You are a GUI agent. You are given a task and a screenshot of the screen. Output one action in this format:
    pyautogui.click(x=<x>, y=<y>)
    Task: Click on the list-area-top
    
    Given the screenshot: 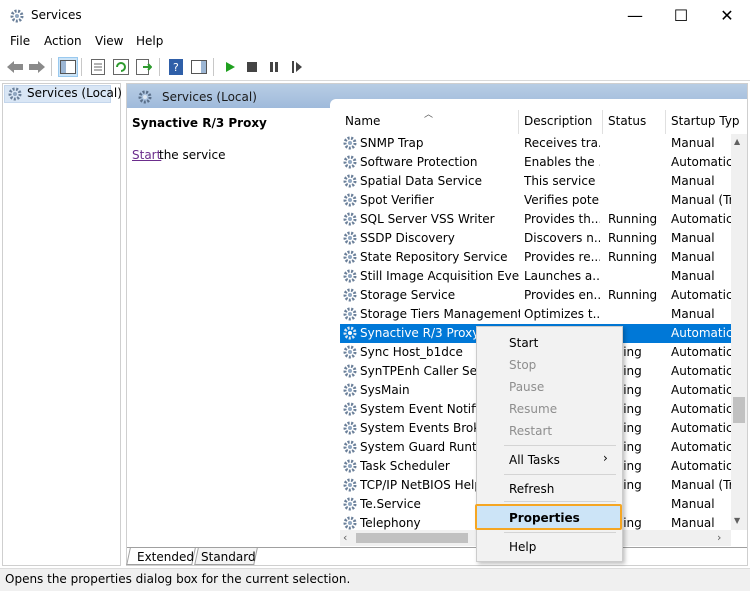 What is the action you would take?
    pyautogui.click(x=538, y=104)
    